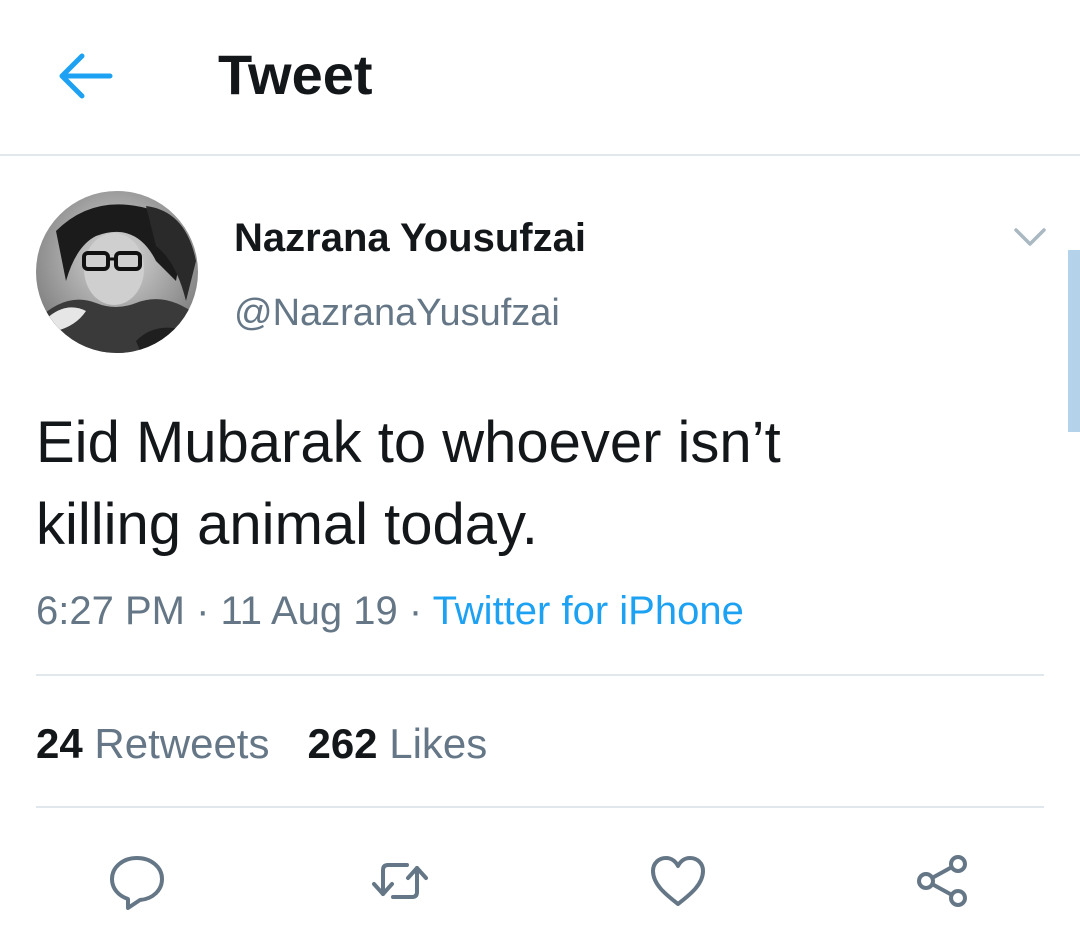 This screenshot has width=1080, height=951. I want to click on like-button, so click(678, 881).